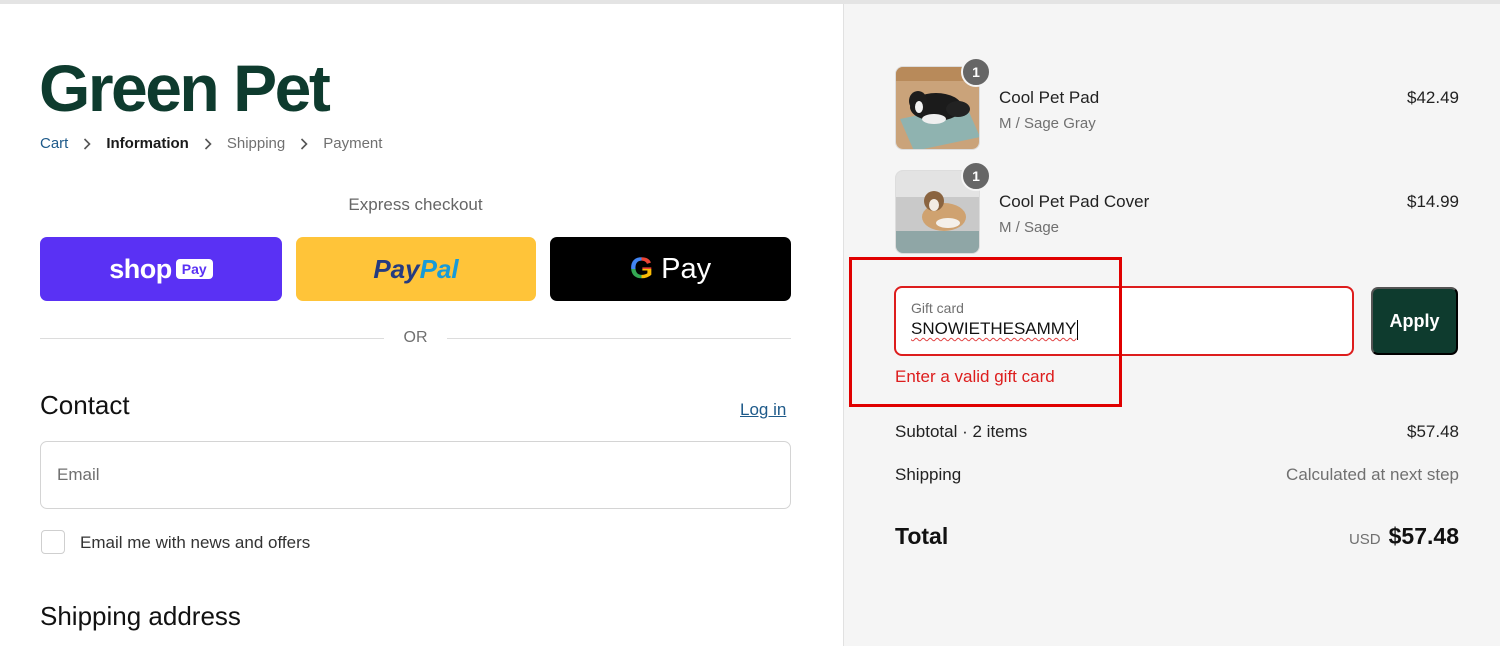 Image resolution: width=1500 pixels, height=646 pixels. Describe the element at coordinates (53, 542) in the screenshot. I see `newsletter-checkbox` at that location.